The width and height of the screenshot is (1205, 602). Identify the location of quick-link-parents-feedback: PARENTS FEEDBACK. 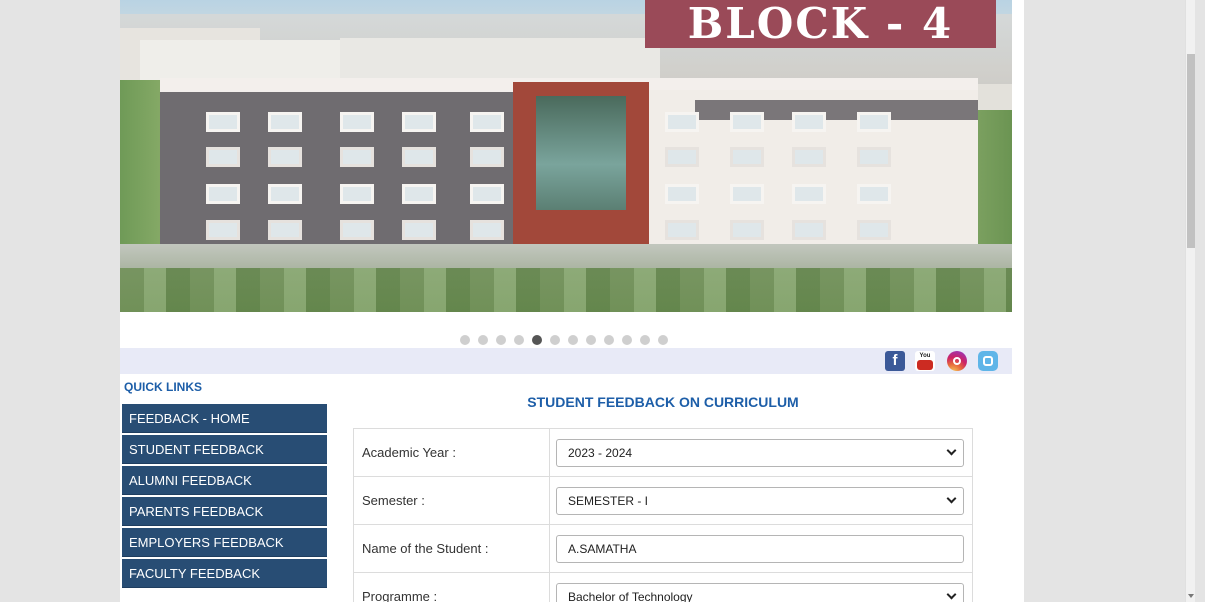
(224, 511).